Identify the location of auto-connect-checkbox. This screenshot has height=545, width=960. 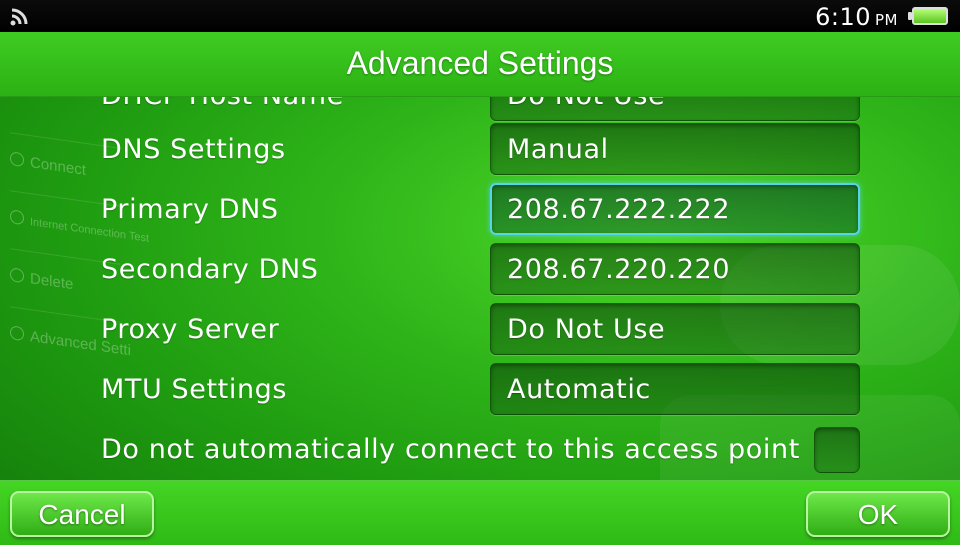
(837, 450).